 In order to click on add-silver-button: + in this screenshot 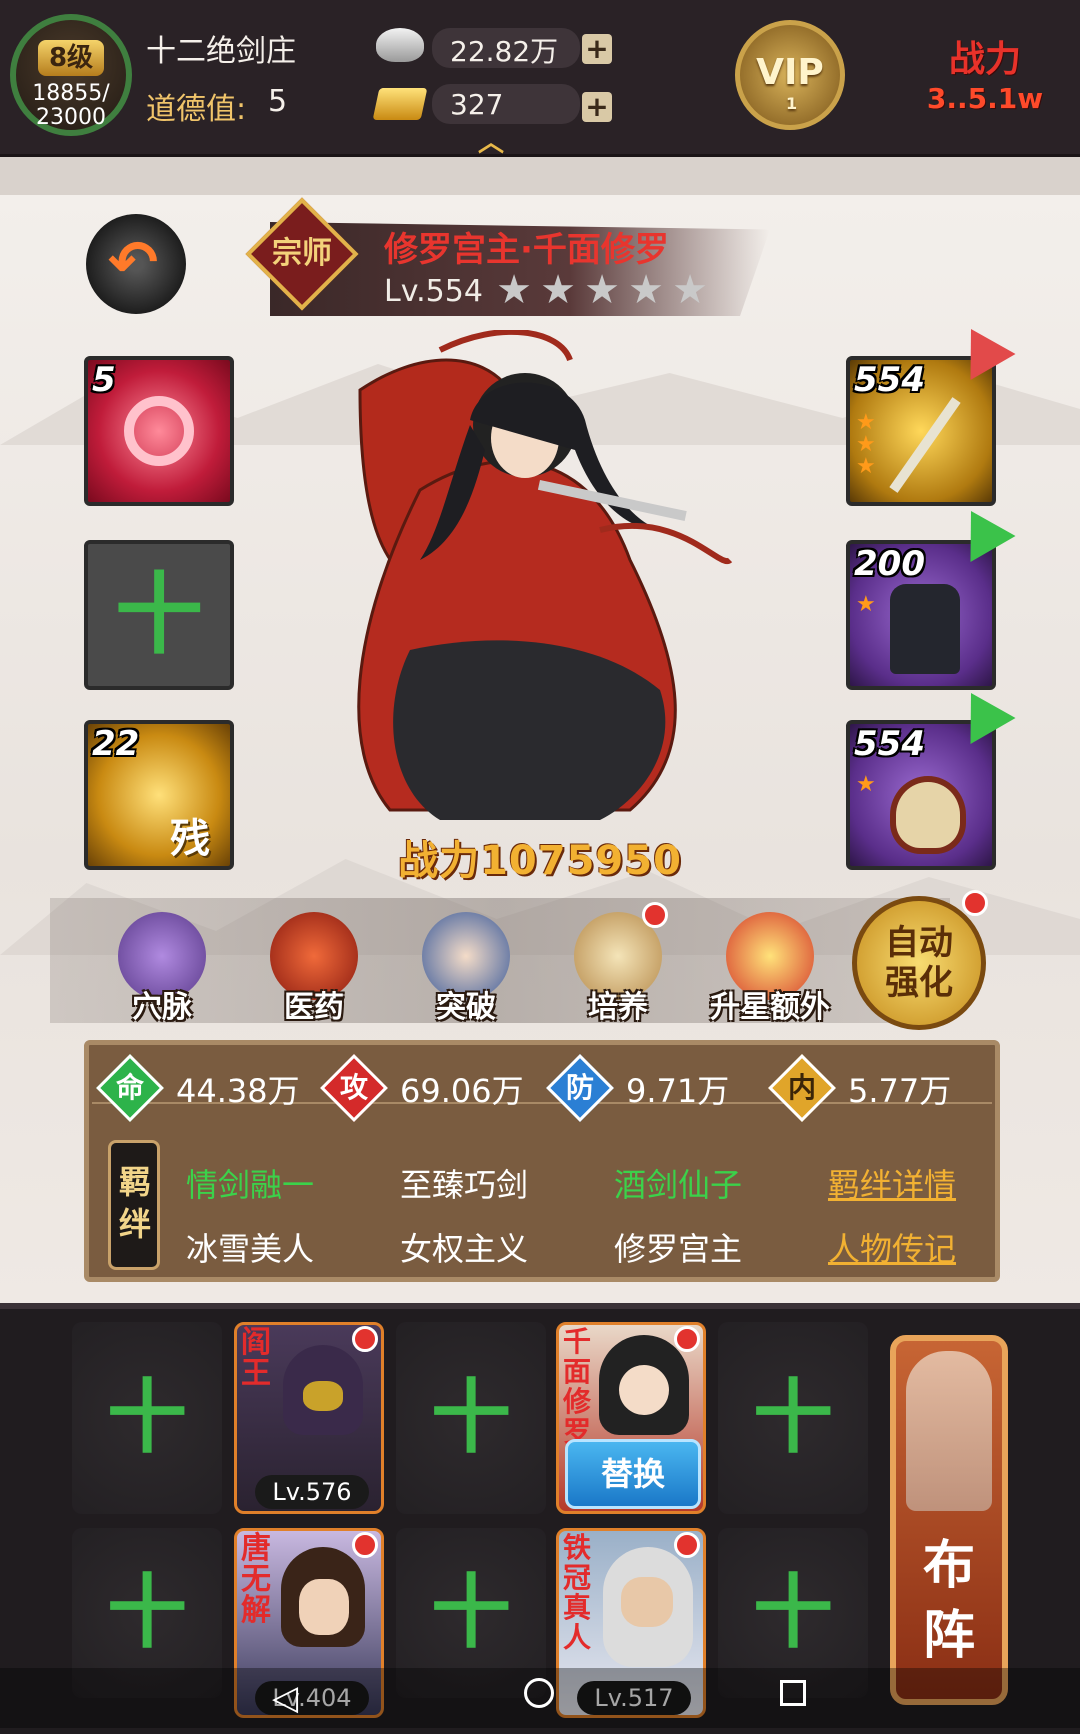, I will do `click(597, 49)`.